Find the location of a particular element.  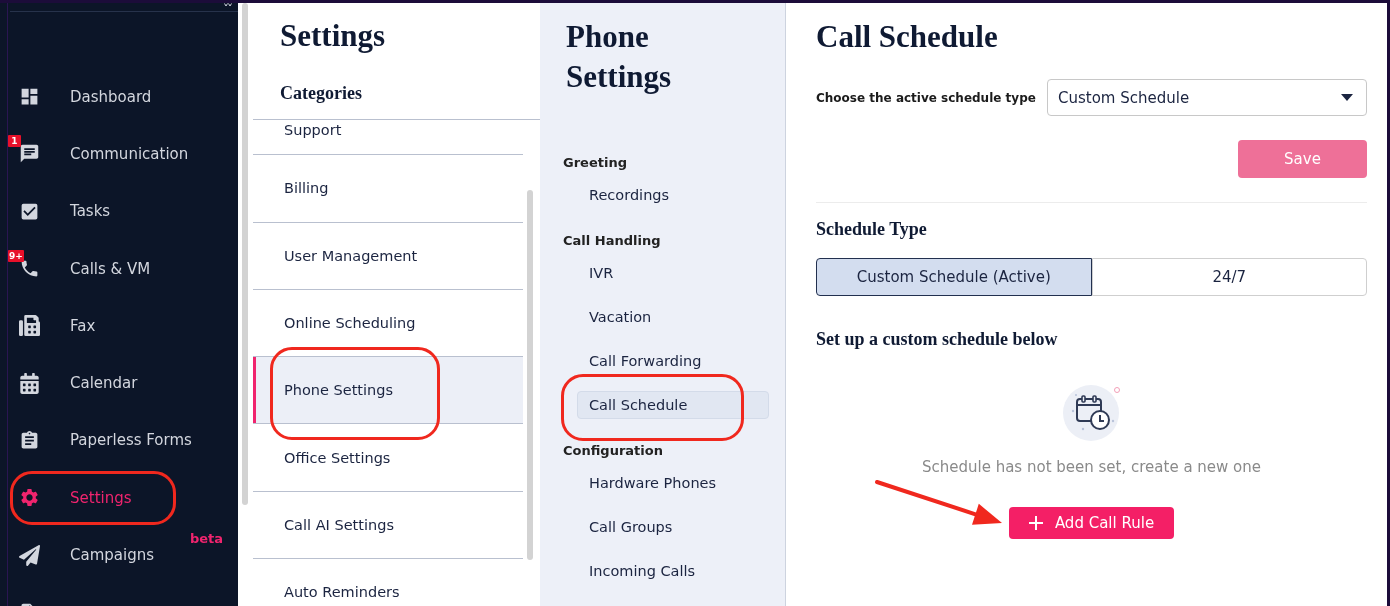

category-item: Call AI Settings is located at coordinates (388, 525).